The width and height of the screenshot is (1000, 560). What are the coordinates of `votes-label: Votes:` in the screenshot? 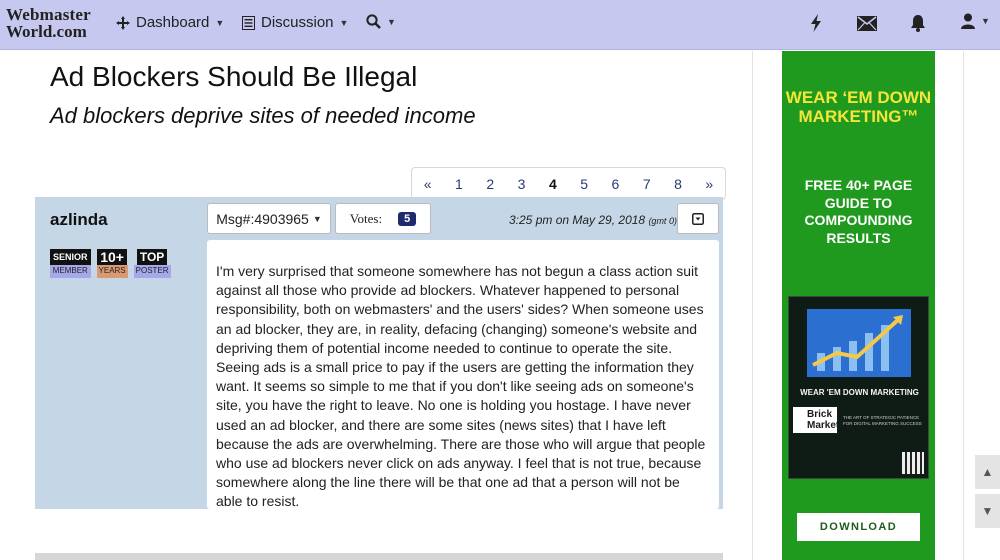 It's located at (366, 218).